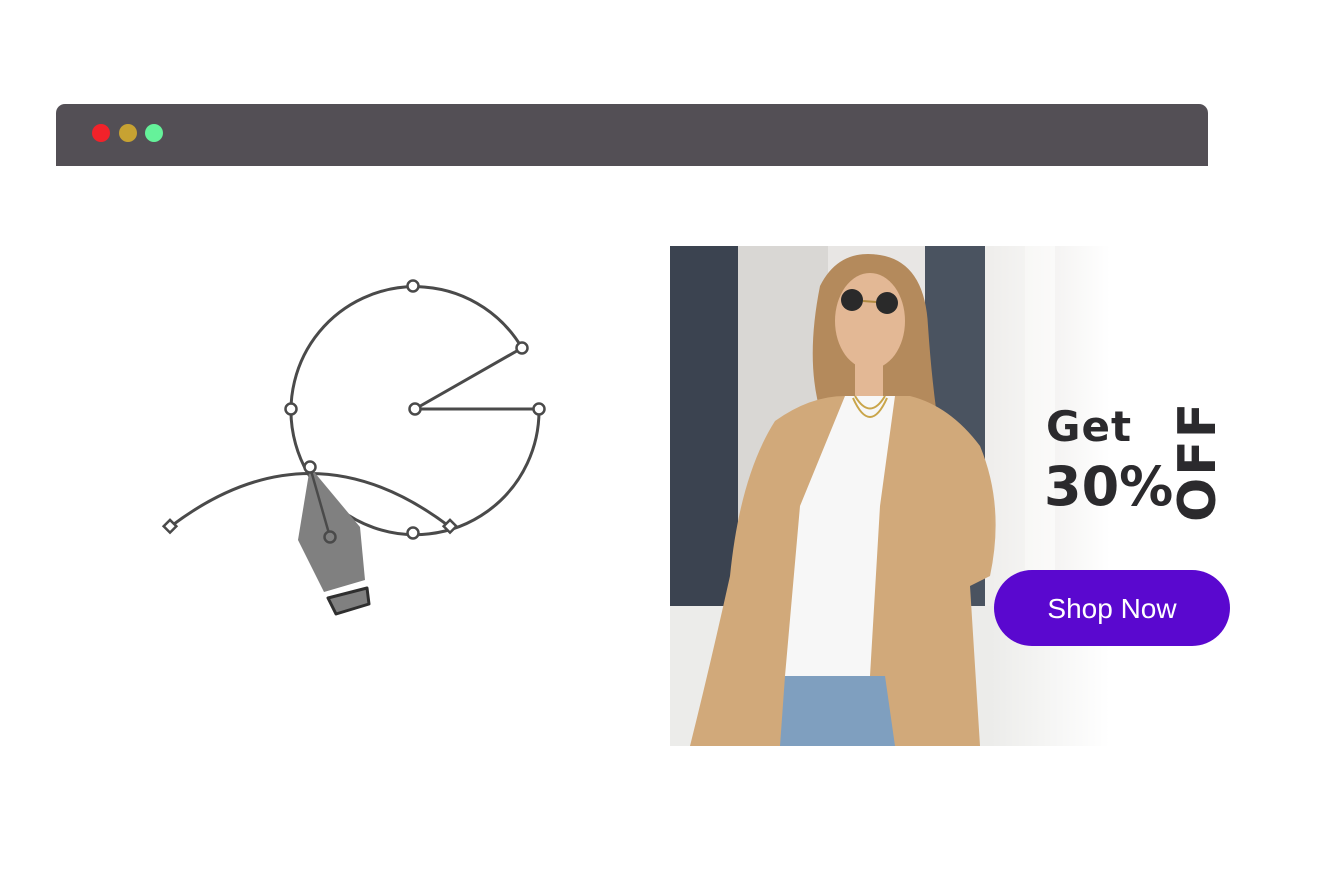 The height and width of the screenshot is (896, 1340). What do you see at coordinates (632, 135) in the screenshot?
I see `window-title-bar` at bounding box center [632, 135].